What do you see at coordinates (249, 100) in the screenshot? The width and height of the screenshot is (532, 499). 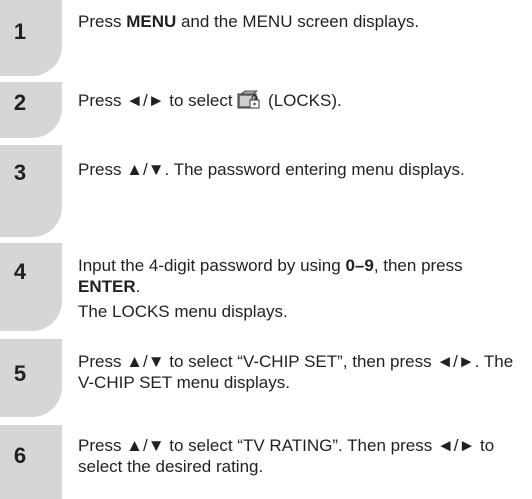 I see `locks-icon` at bounding box center [249, 100].